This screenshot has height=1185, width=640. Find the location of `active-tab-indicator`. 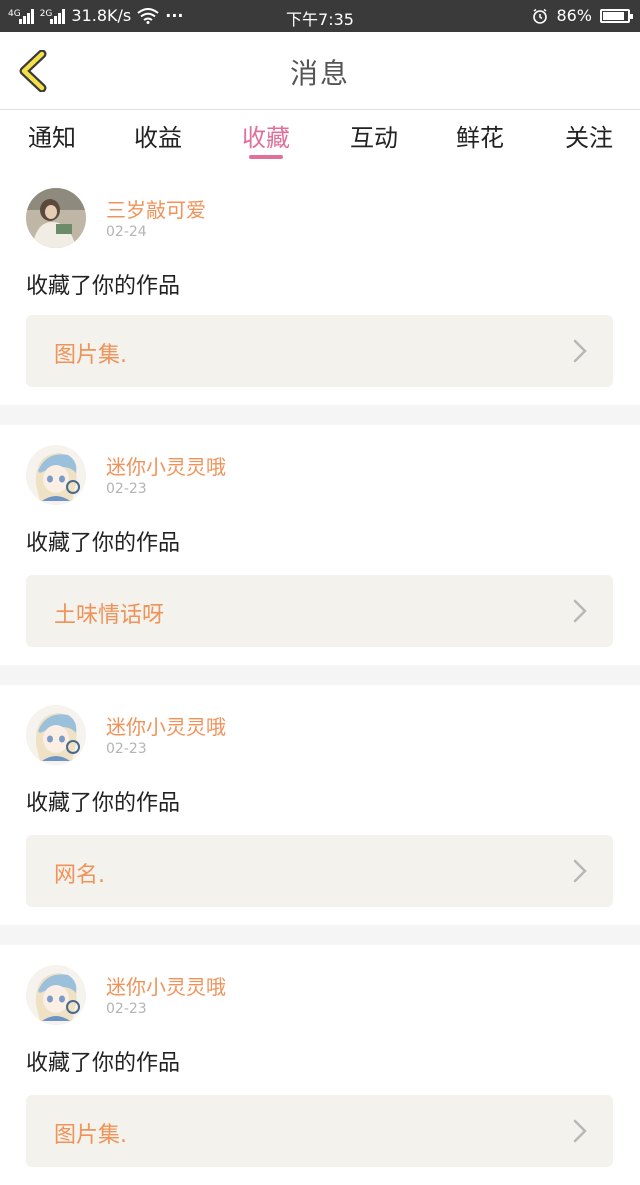

active-tab-indicator is located at coordinates (266, 157).